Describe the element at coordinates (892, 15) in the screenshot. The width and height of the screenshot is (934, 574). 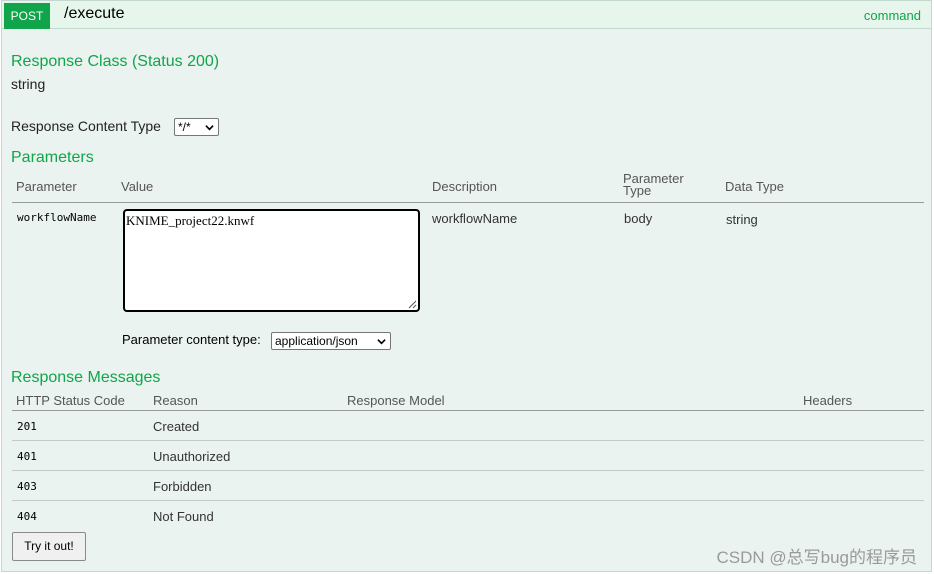
I see `operation-summary: command` at that location.